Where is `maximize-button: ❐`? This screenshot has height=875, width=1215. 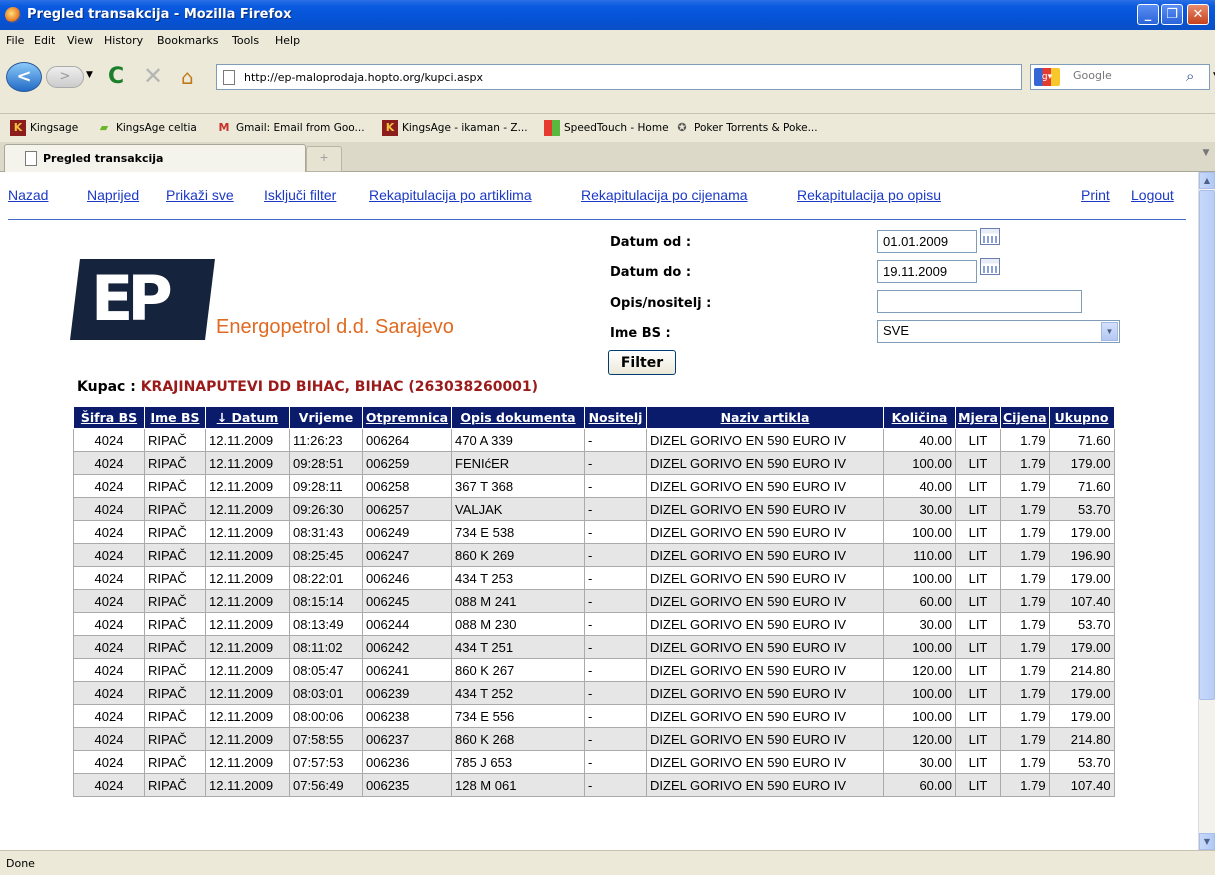 maximize-button: ❐ is located at coordinates (1172, 14).